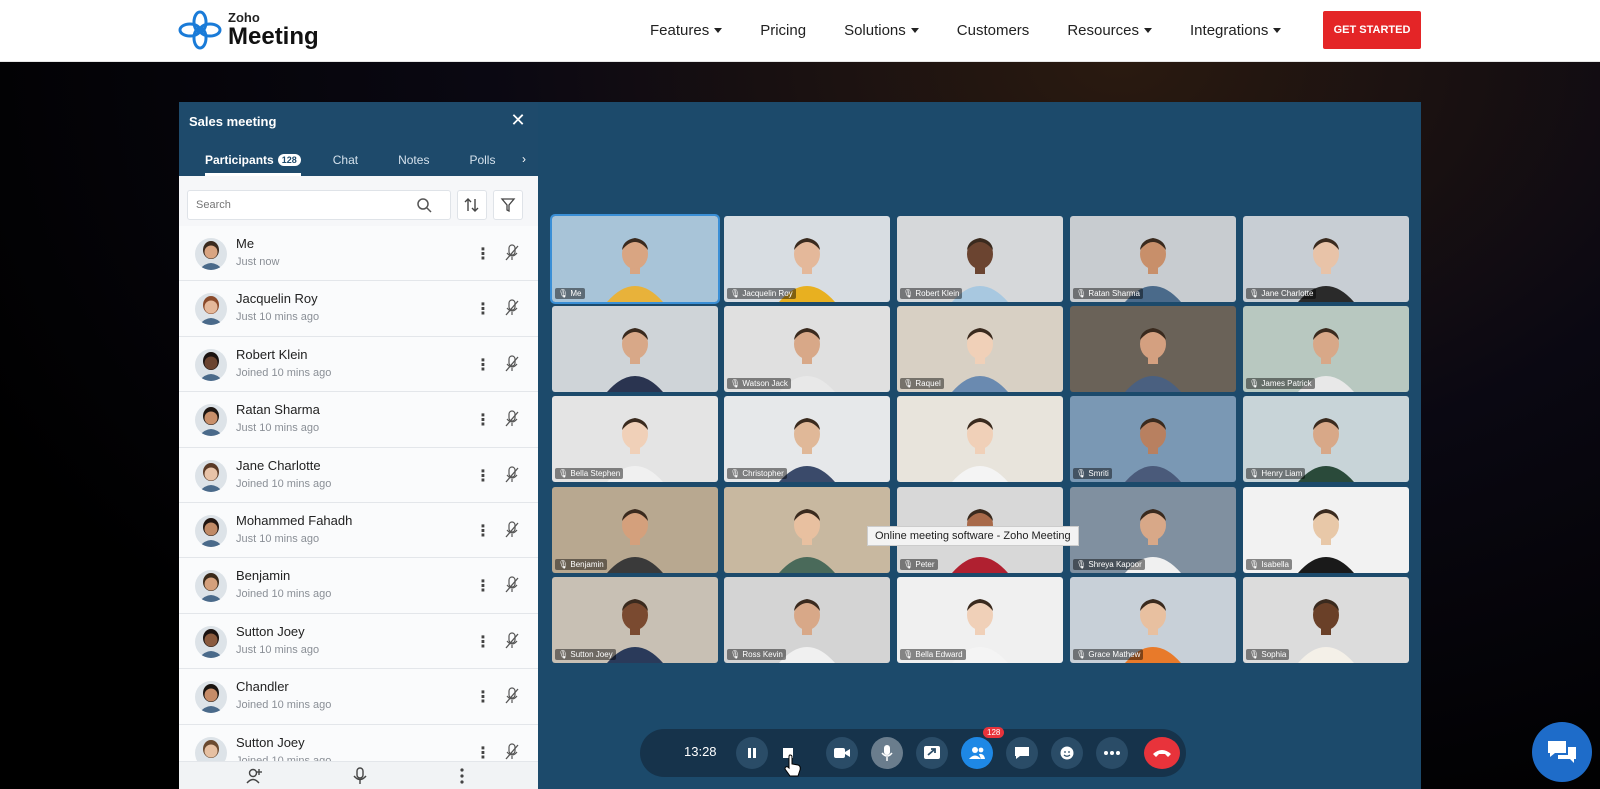  Describe the element at coordinates (1562, 752) in the screenshot. I see `live-chat-button` at that location.